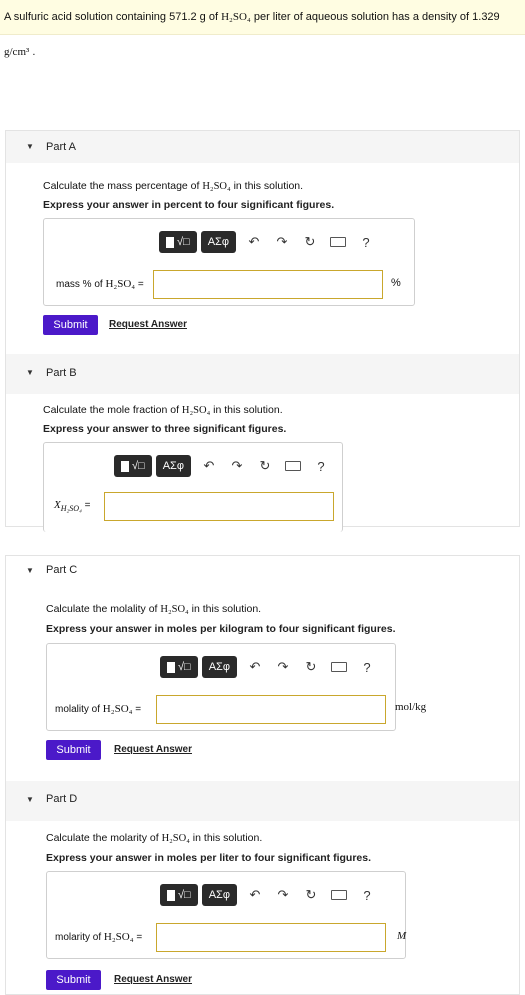 This screenshot has width=525, height=995. What do you see at coordinates (123, 186) in the screenshot?
I see `question-text: Calculate the mass percentage of` at bounding box center [123, 186].